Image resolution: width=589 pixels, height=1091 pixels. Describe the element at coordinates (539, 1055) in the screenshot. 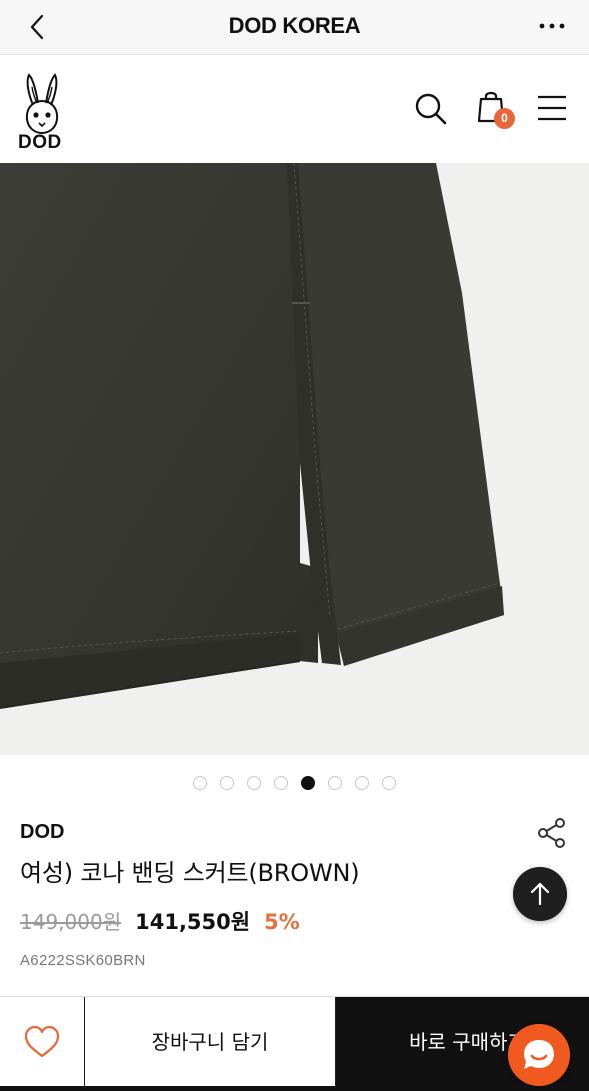

I see `chat-icon` at that location.